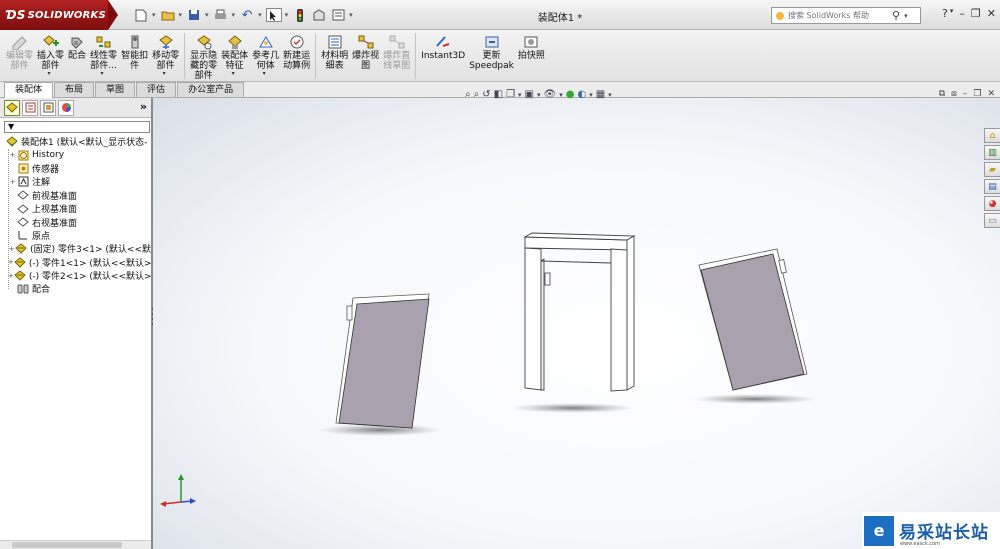 The height and width of the screenshot is (549, 1000). What do you see at coordinates (84, 143) in the screenshot?
I see `tree-node-label: 装配体1 (默认<默认_显示状态-` at bounding box center [84, 143].